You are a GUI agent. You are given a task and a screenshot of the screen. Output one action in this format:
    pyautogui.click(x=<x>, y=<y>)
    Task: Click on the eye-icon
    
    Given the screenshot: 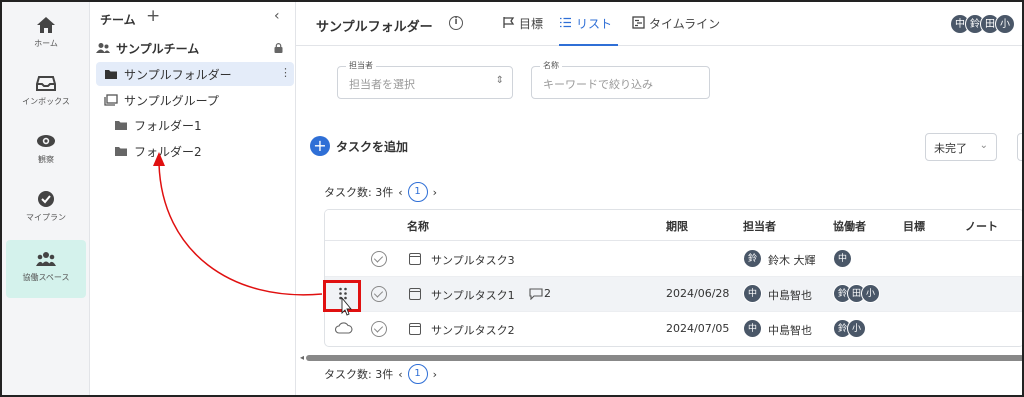 What is the action you would take?
    pyautogui.click(x=46, y=141)
    